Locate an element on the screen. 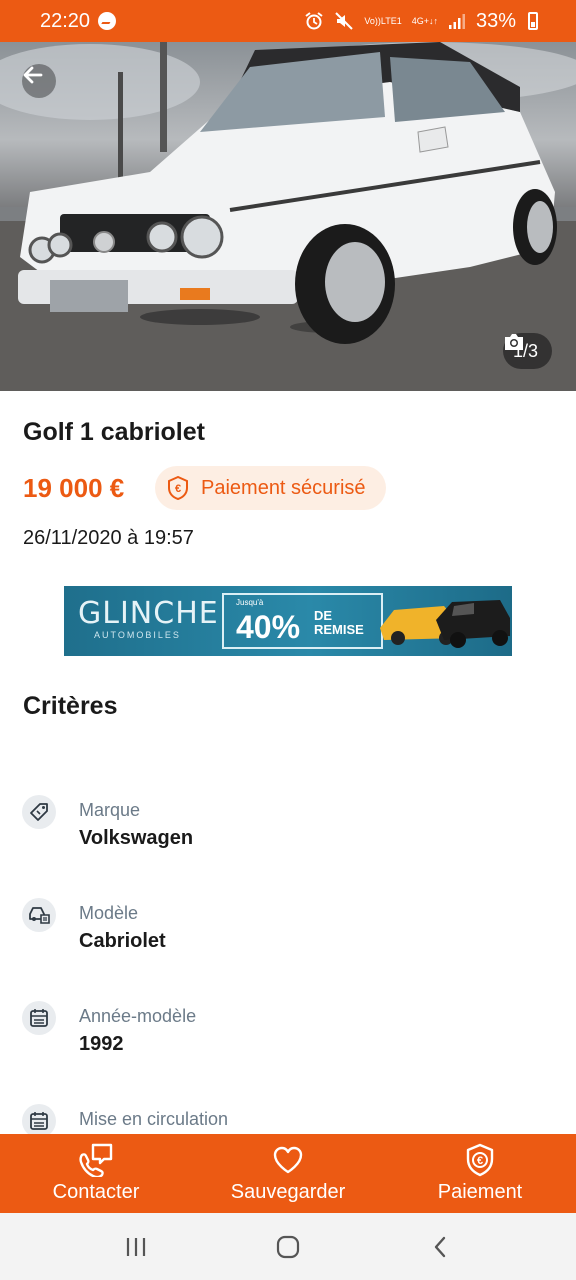 The image size is (576, 1280). home-icon is located at coordinates (288, 1246).